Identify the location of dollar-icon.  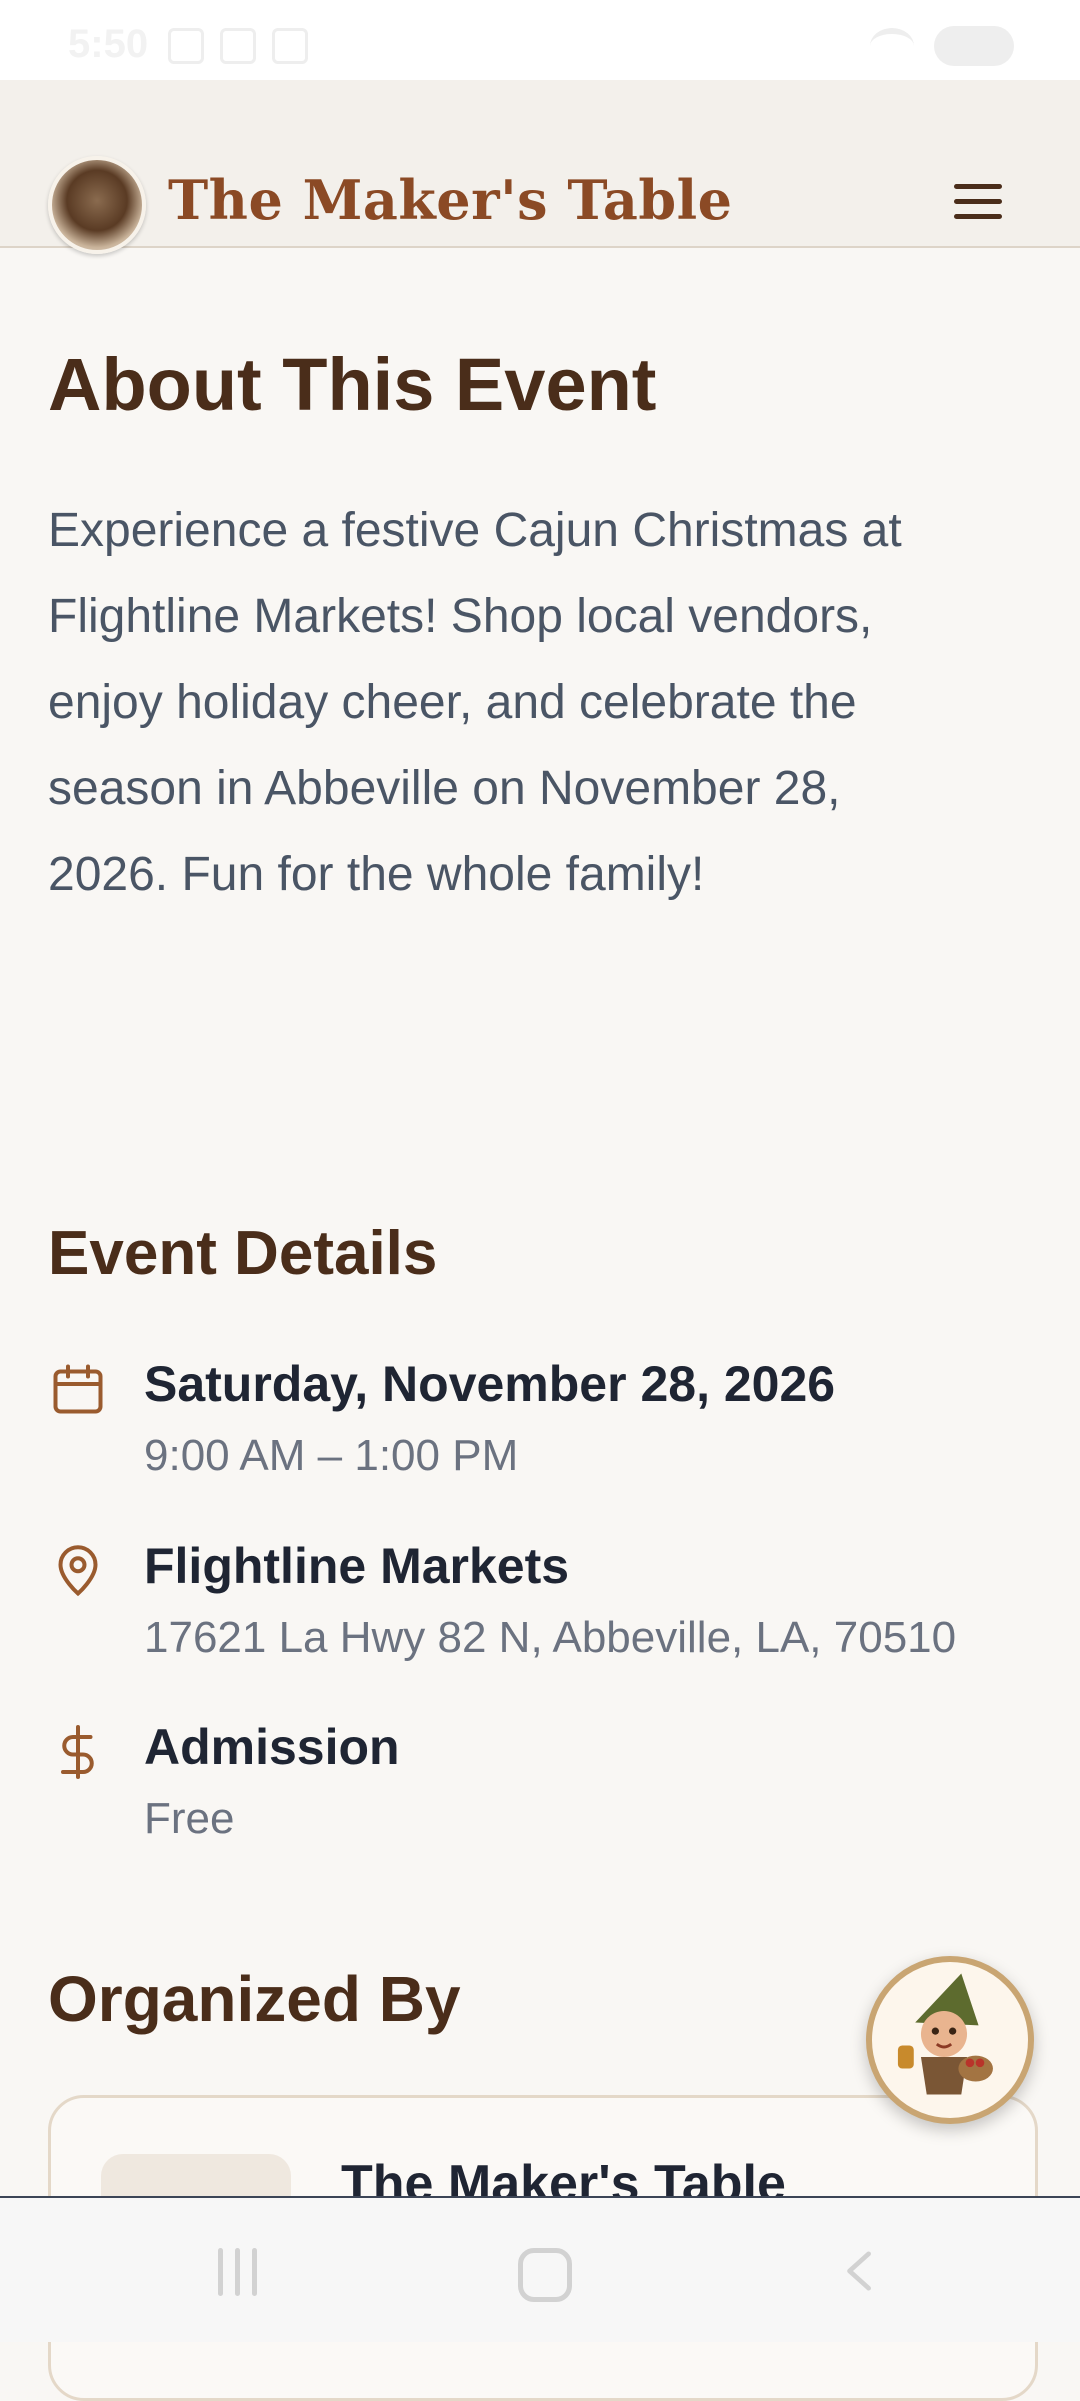
(77, 1752).